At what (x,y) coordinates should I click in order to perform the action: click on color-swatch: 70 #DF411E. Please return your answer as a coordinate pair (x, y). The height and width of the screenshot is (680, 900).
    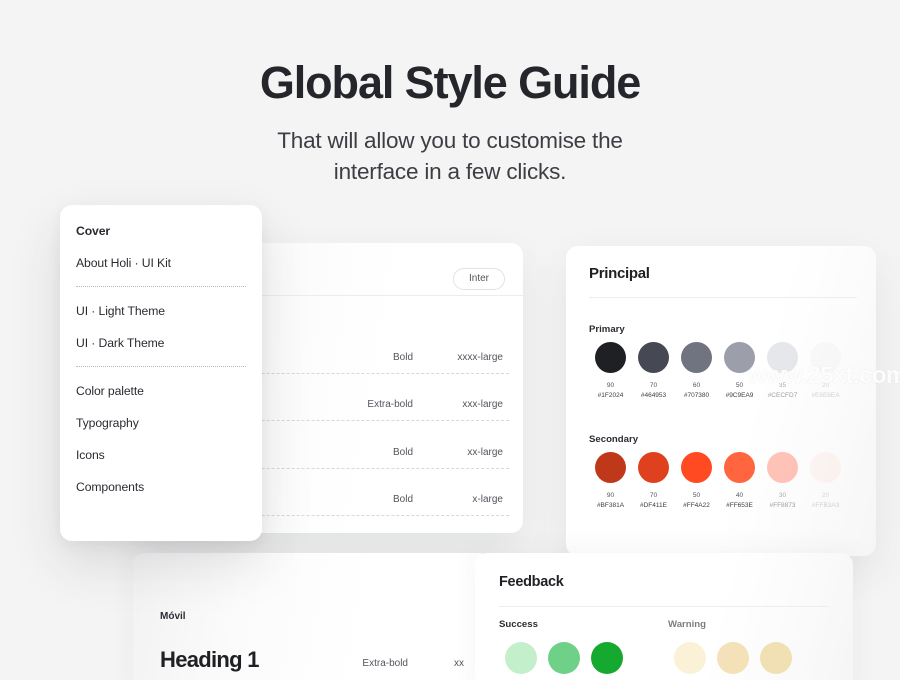
    Looking at the image, I should click on (653, 481).